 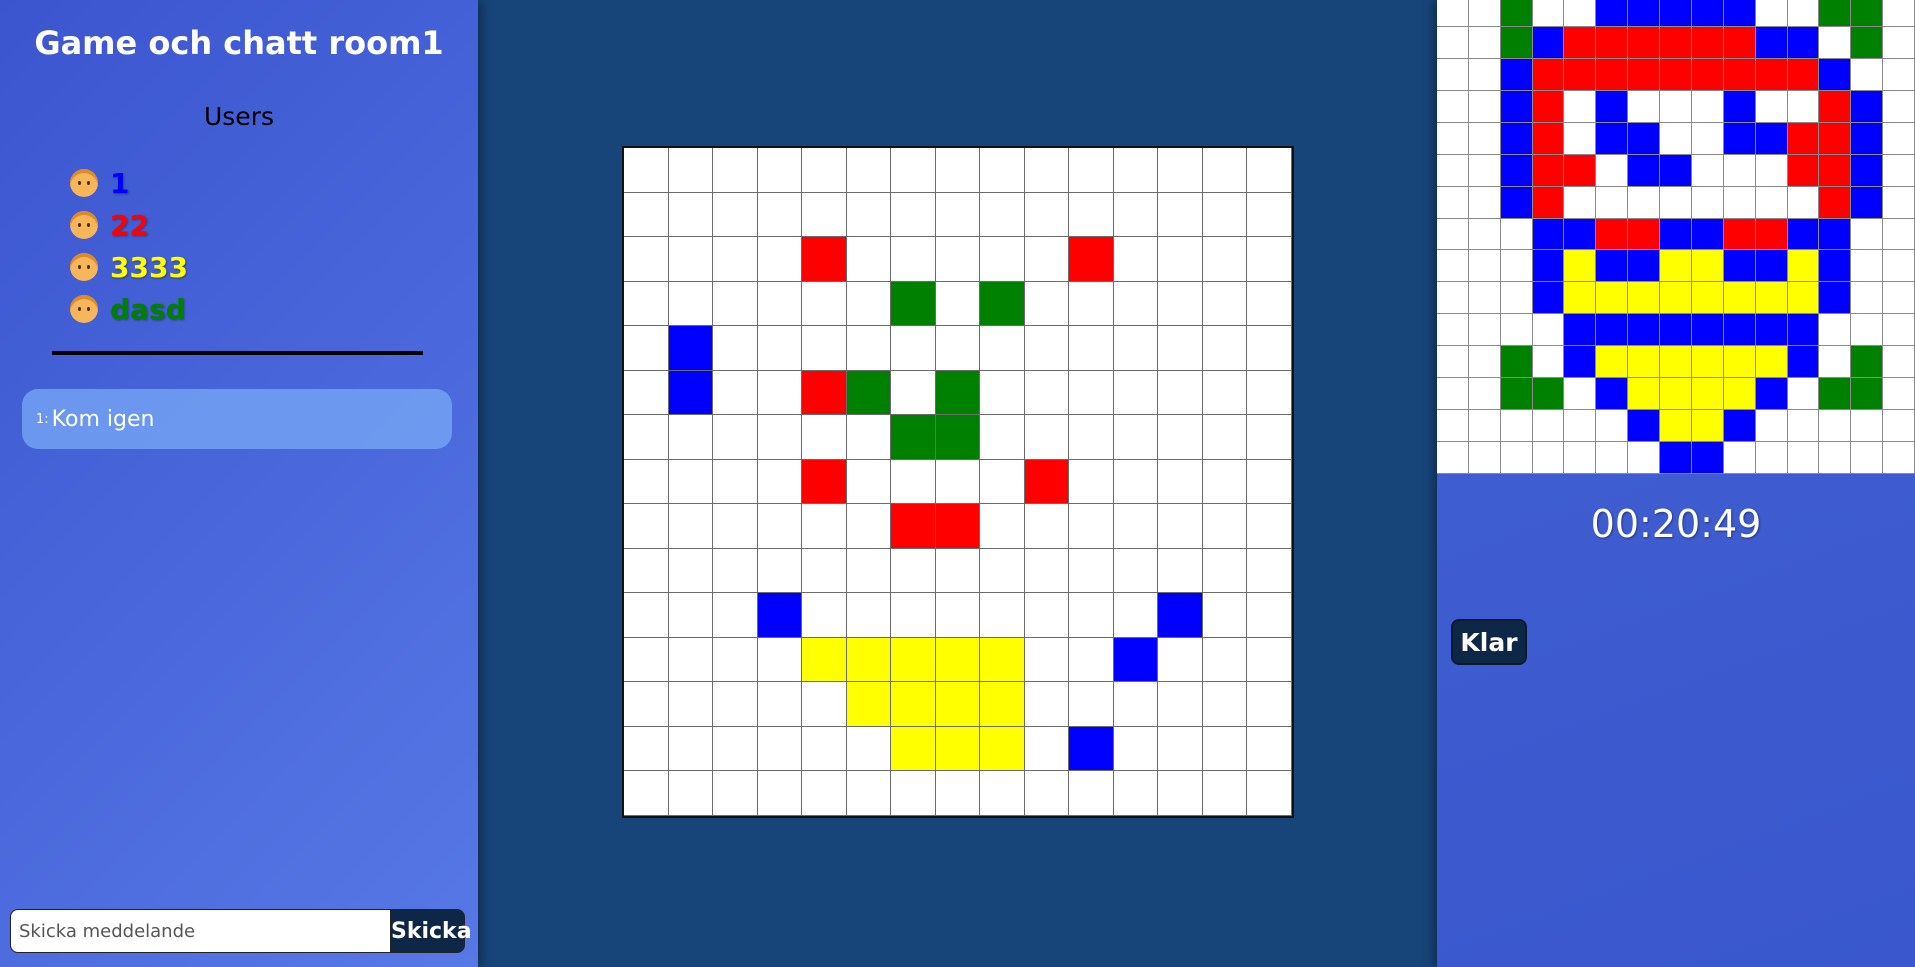 I want to click on done-button: Klar, so click(x=1489, y=642).